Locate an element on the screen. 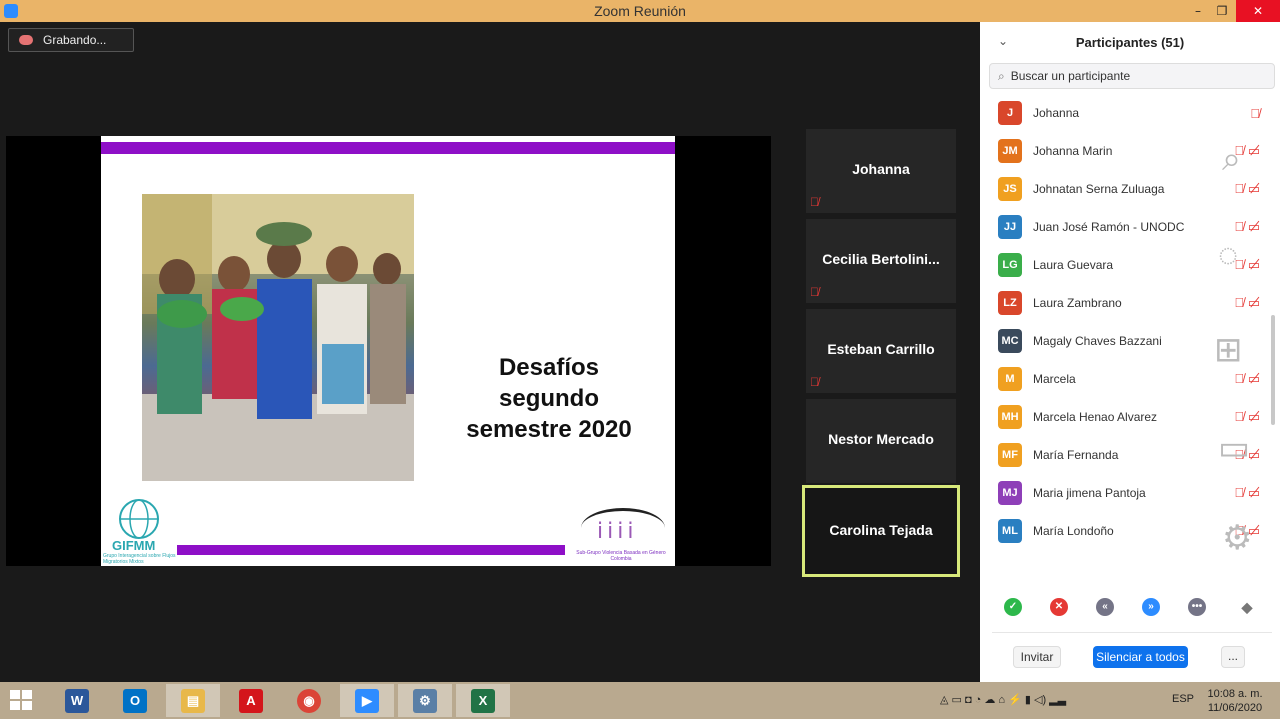 The height and width of the screenshot is (719, 1280). window-titlebar: Zoom Reunión – ❐ ✕ is located at coordinates (640, 11).